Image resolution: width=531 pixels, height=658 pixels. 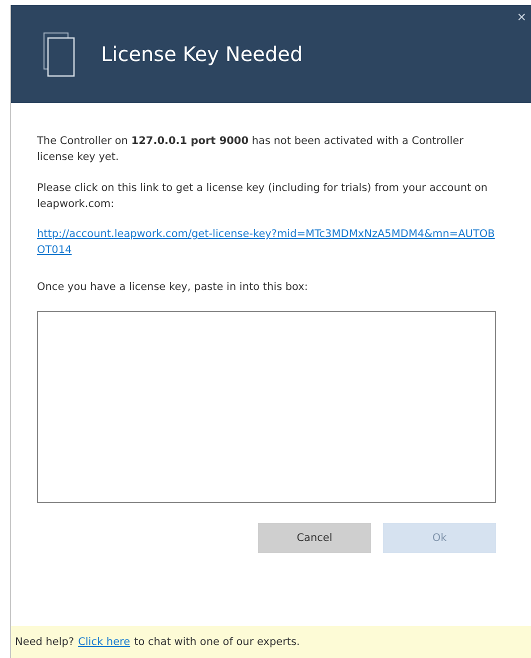 I want to click on chat-link: Click here, so click(x=104, y=642).